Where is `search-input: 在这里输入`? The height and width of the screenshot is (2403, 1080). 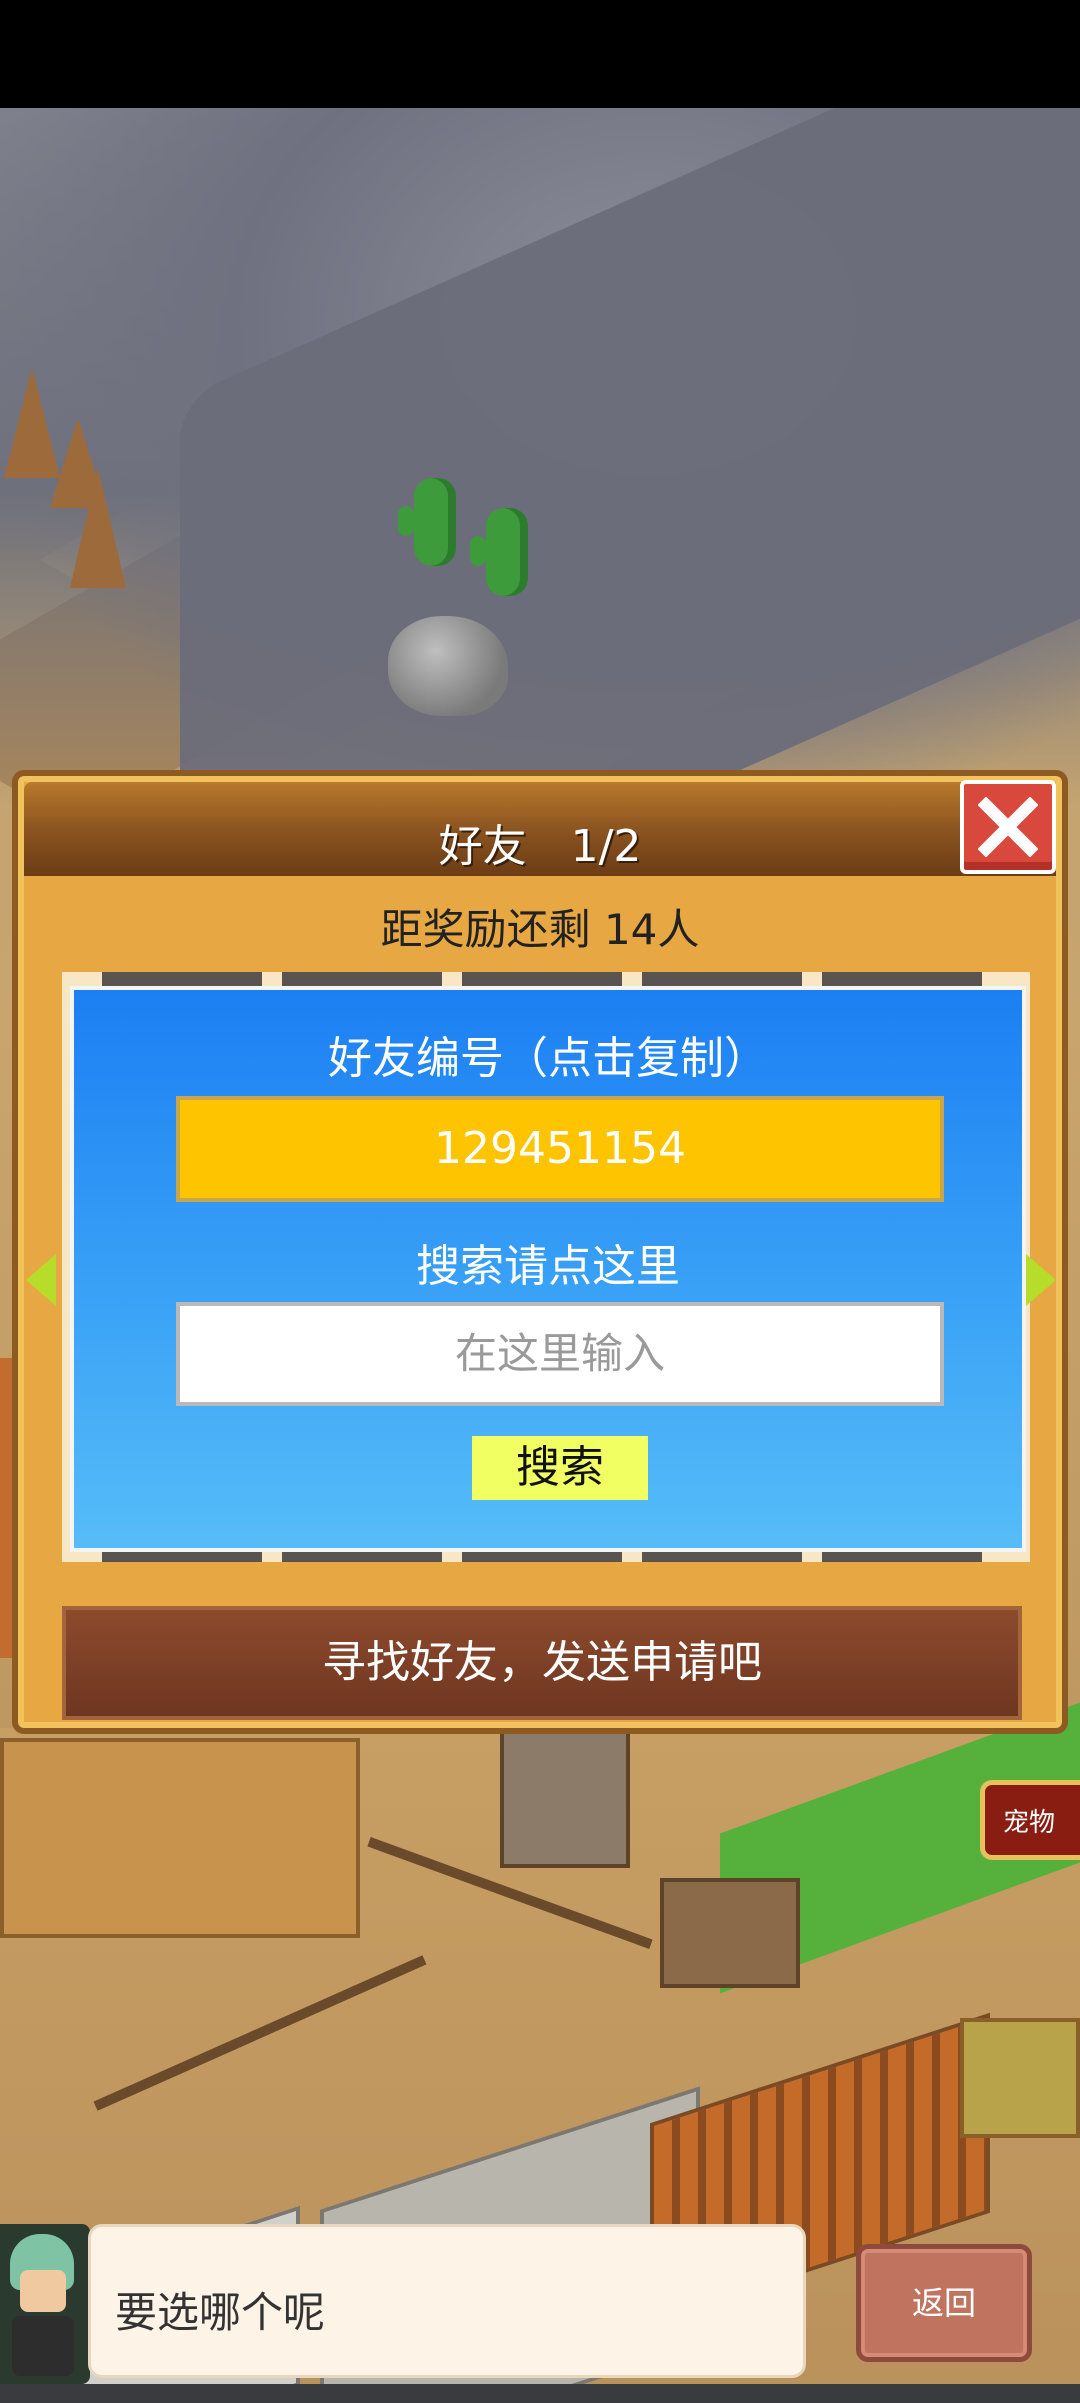 search-input: 在这里输入 is located at coordinates (560, 1354).